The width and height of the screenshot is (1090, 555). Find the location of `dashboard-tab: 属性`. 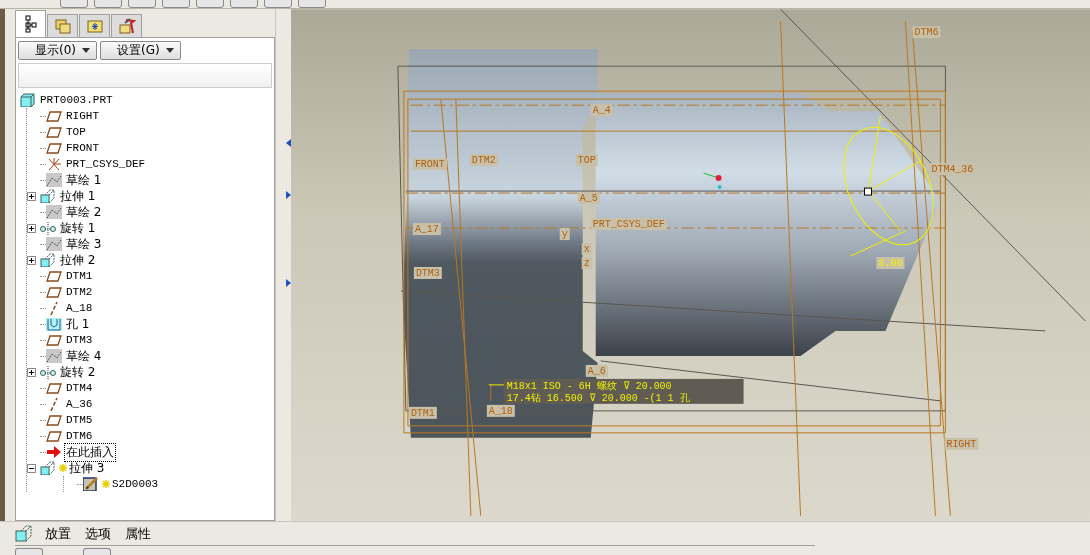

dashboard-tab: 属性 is located at coordinates (138, 533).